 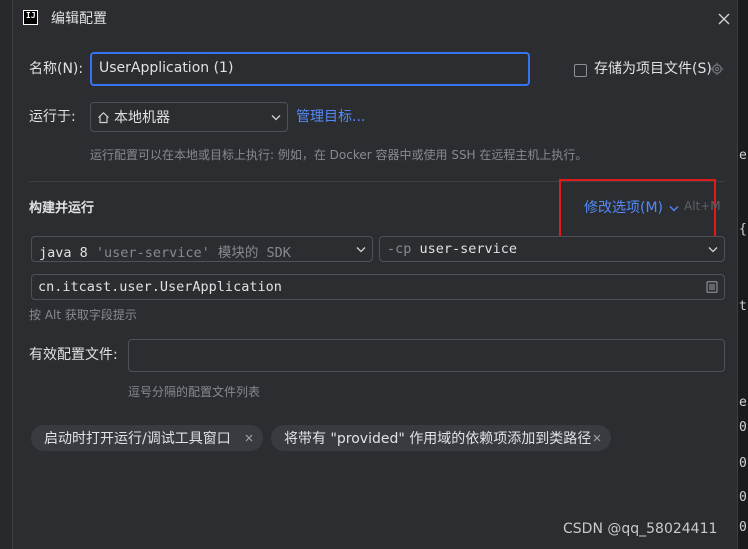 I want to click on run-on-label: 运行于:, so click(x=52, y=117).